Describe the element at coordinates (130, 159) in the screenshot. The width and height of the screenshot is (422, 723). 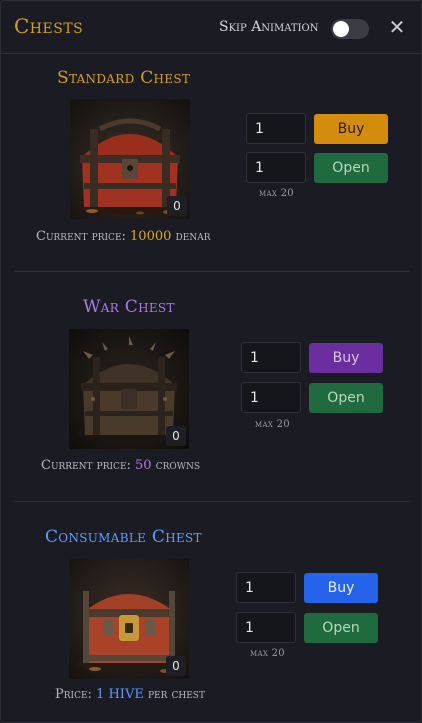
I see `standard-chest-image: 0` at that location.